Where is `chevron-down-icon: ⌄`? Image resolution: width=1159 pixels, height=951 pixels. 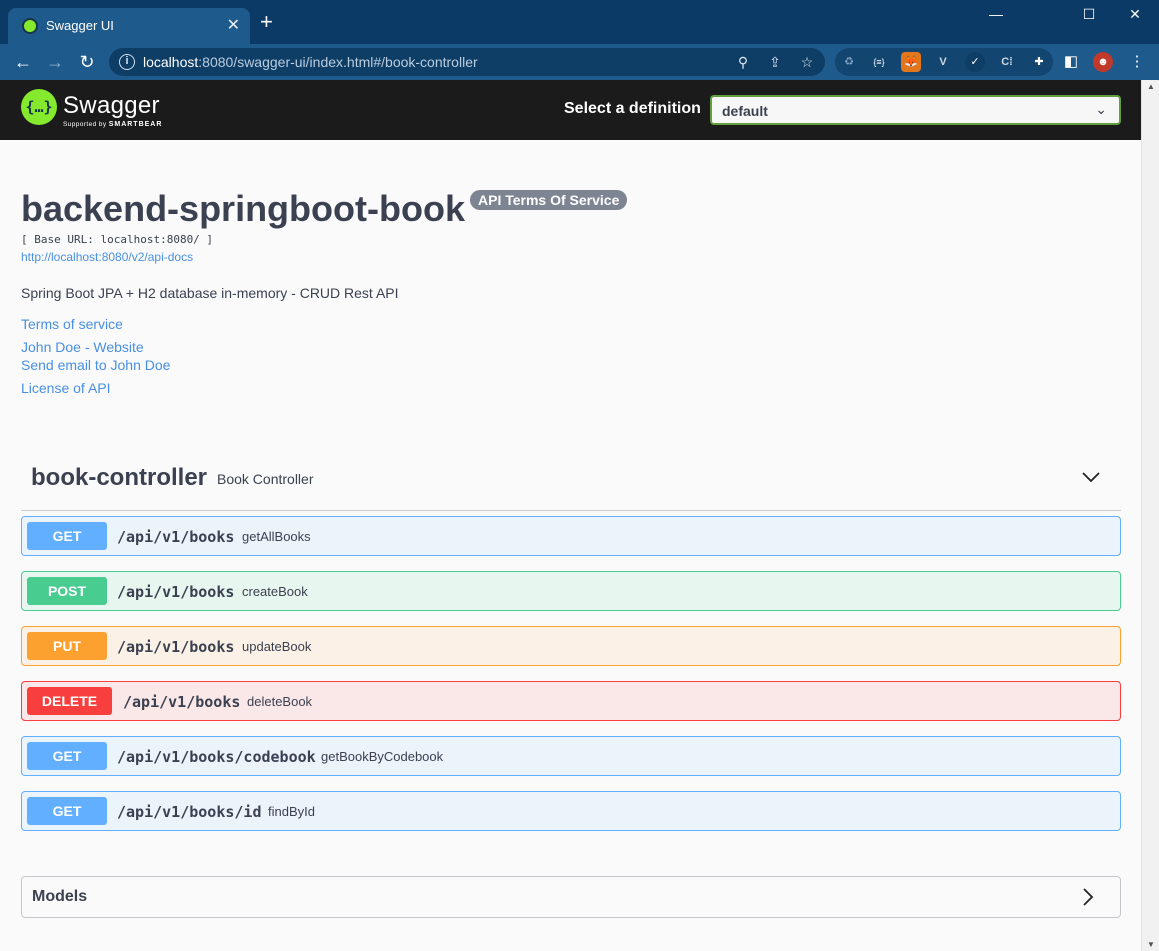 chevron-down-icon: ⌄ is located at coordinates (1101, 109).